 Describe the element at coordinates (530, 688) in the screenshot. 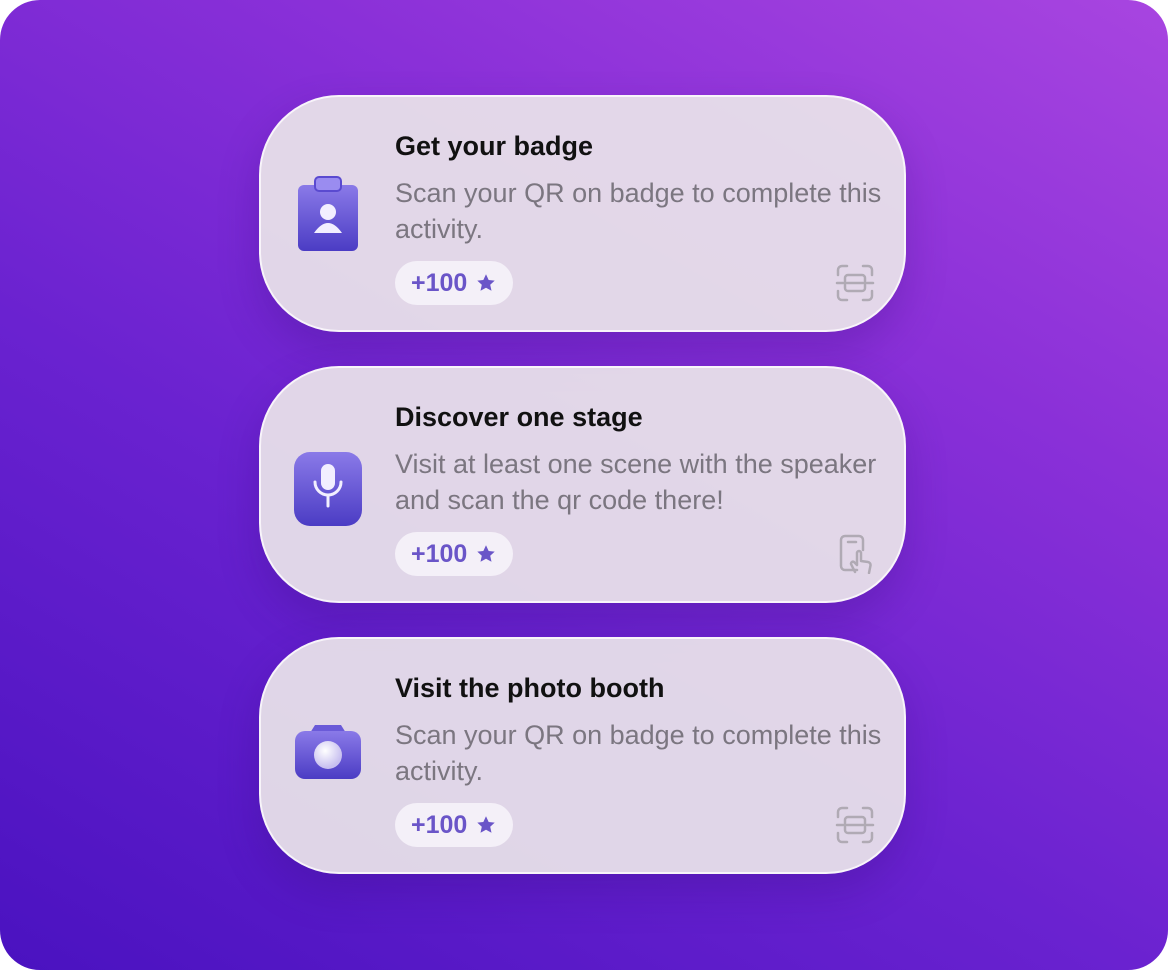

I see `activity-title: Visit the photo booth` at that location.